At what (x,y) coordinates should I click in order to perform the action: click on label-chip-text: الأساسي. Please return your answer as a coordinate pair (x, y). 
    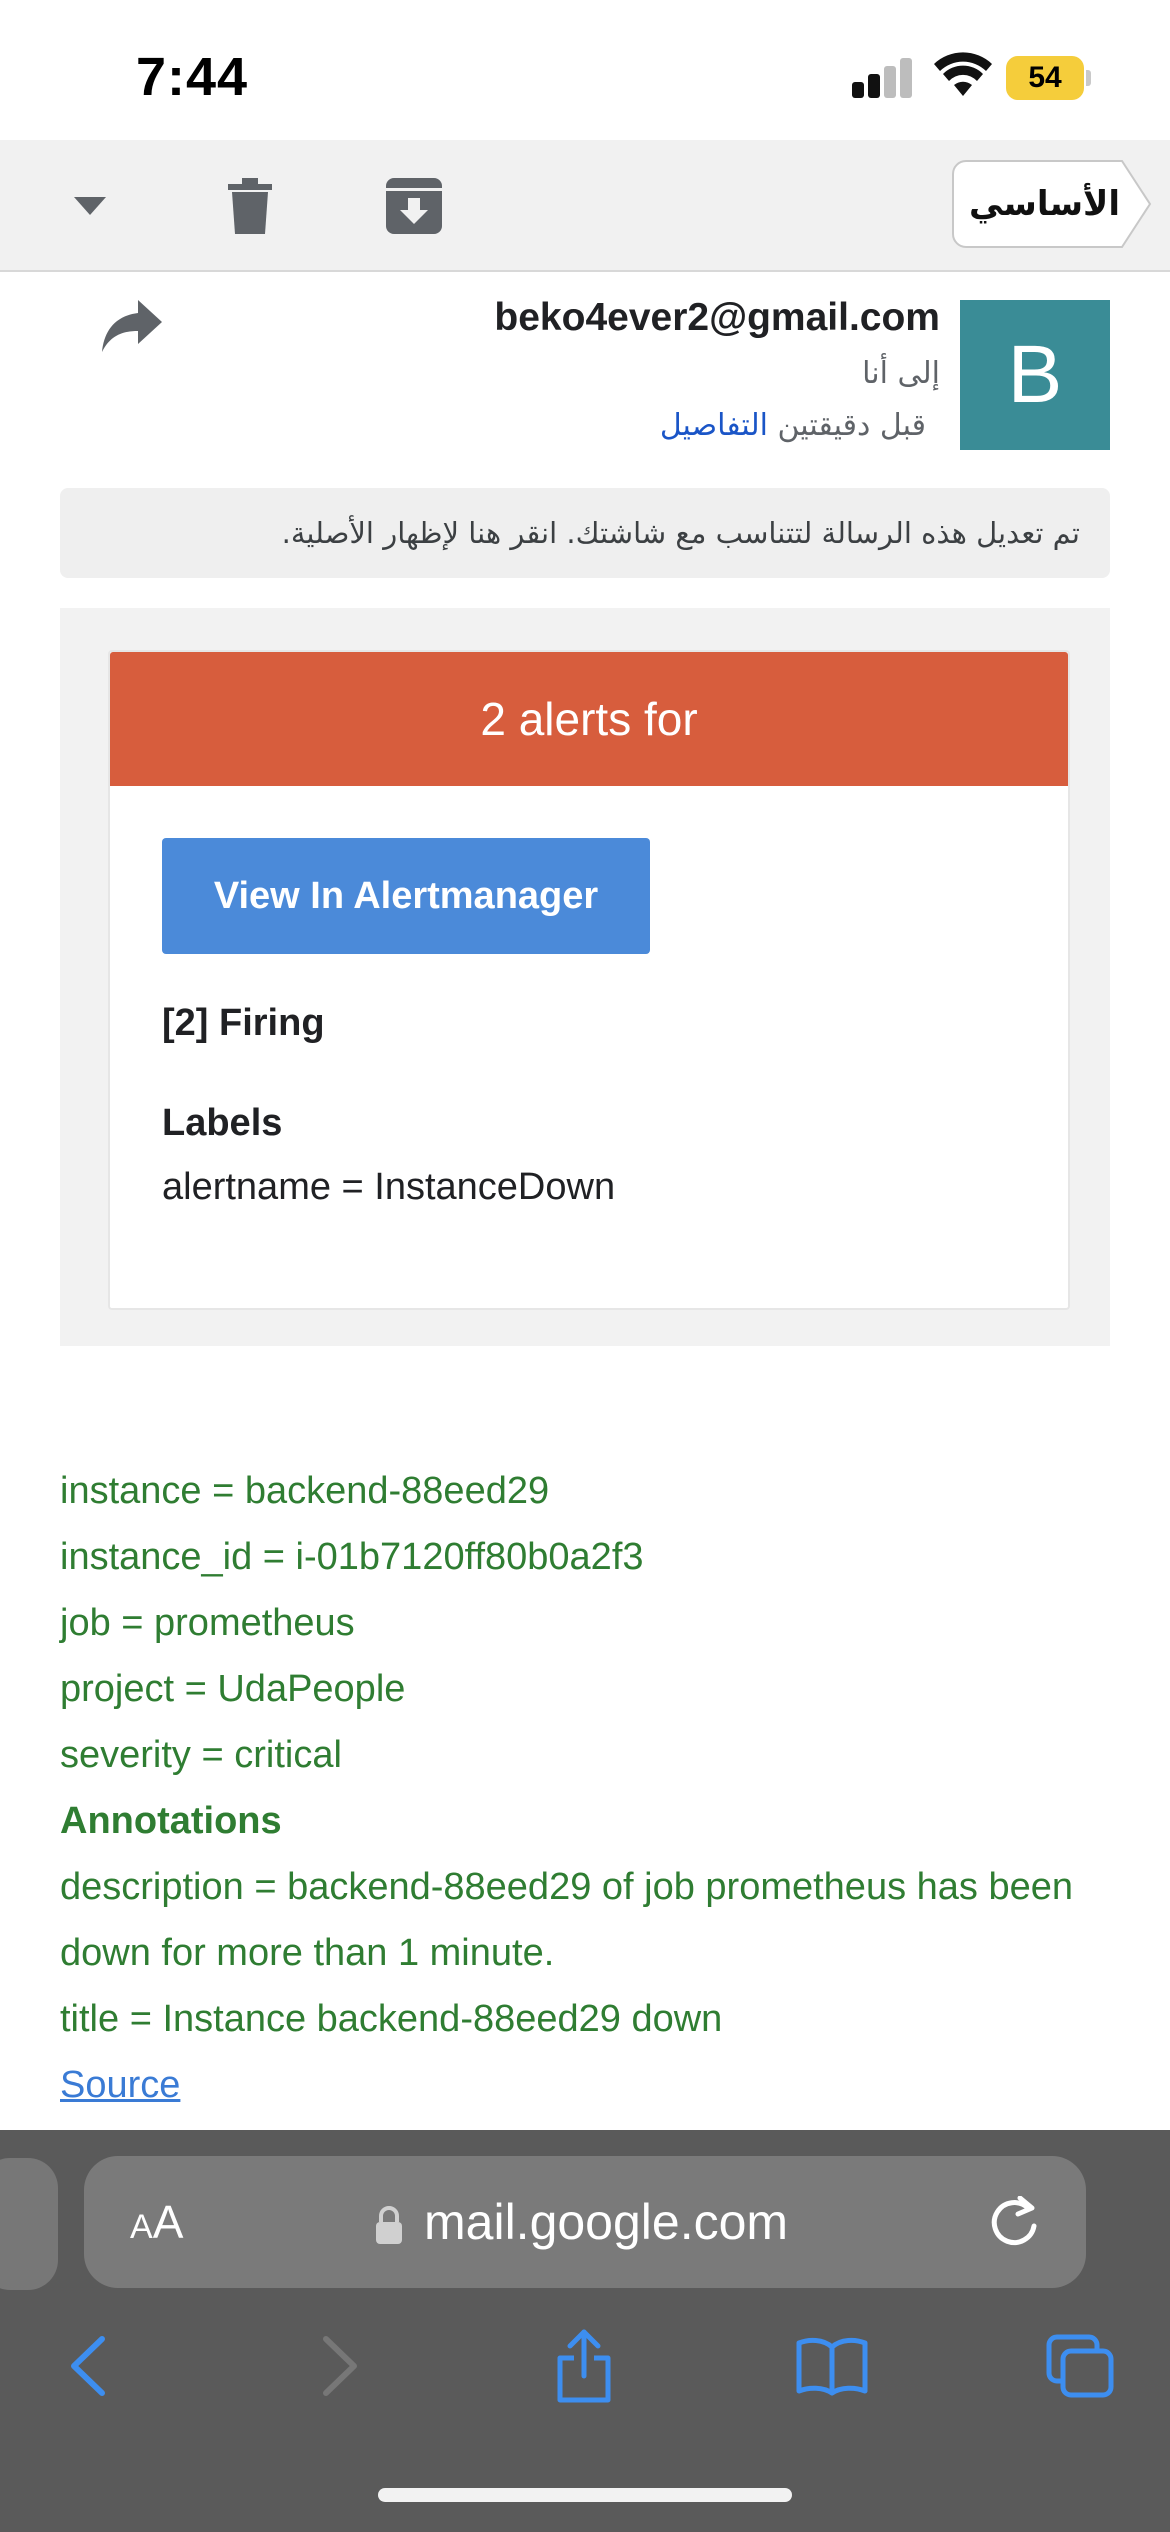
    Looking at the image, I should click on (1044, 204).